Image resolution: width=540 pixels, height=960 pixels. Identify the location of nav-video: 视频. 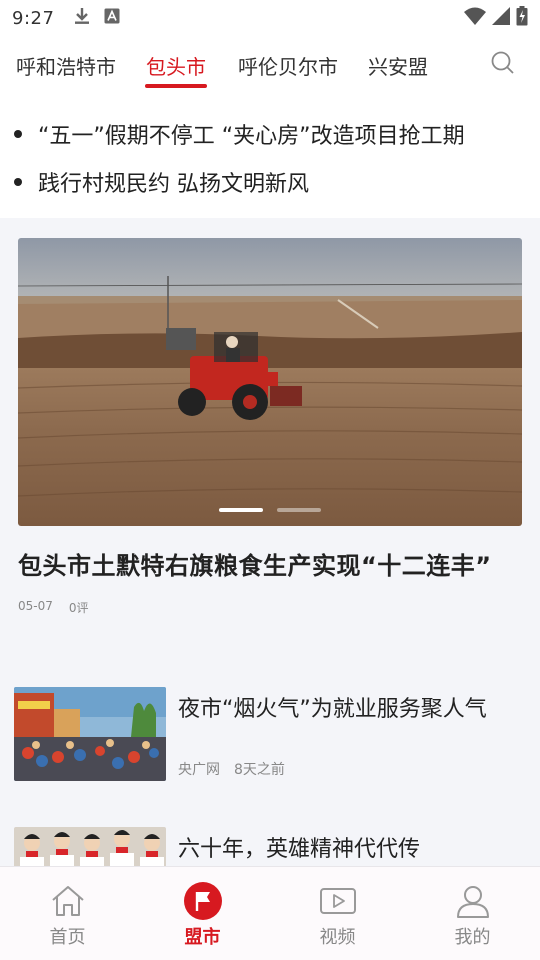
(337, 913).